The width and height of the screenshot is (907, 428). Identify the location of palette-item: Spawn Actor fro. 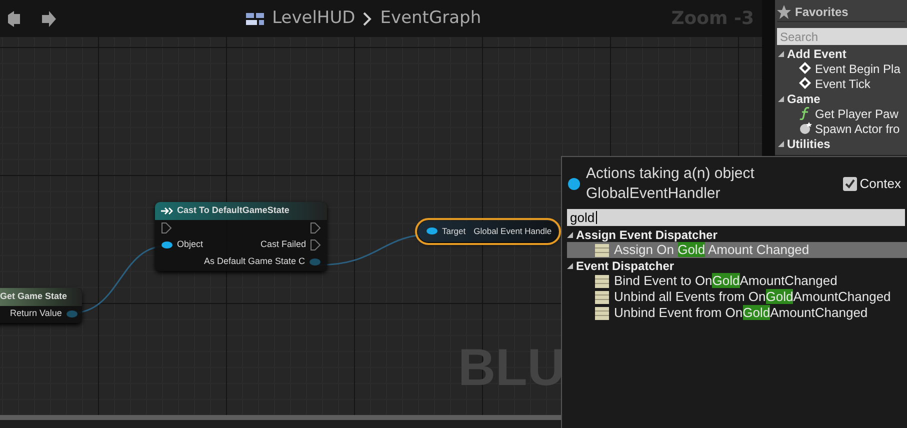
(857, 129).